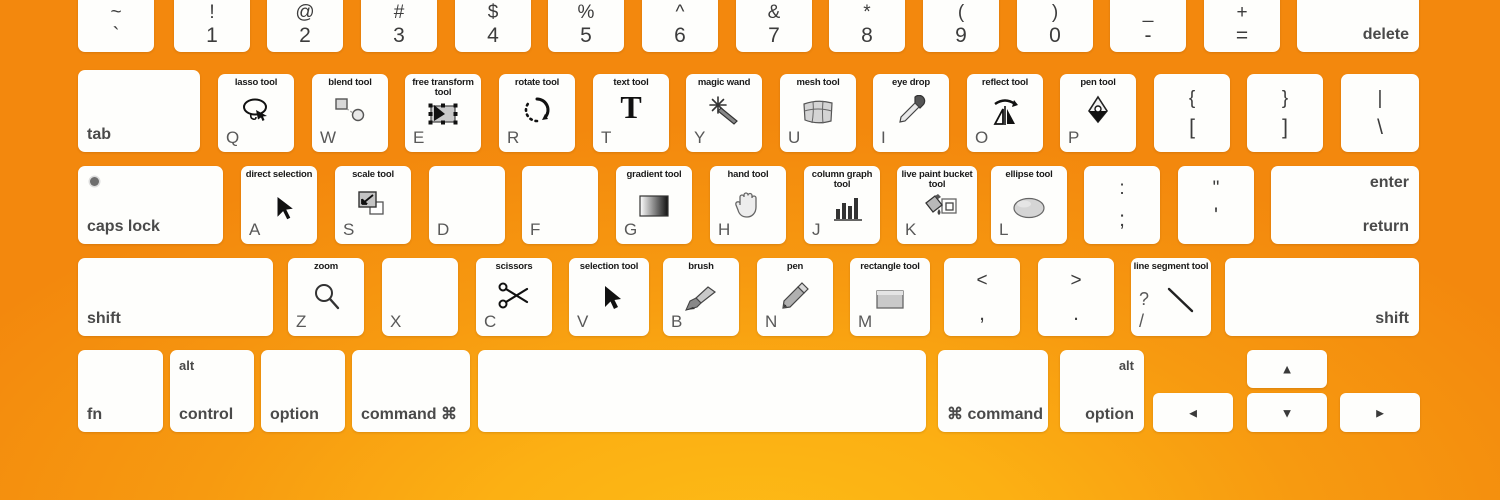 The image size is (1500, 500). What do you see at coordinates (175, 297) in the screenshot?
I see `key-left-shift: shift` at bounding box center [175, 297].